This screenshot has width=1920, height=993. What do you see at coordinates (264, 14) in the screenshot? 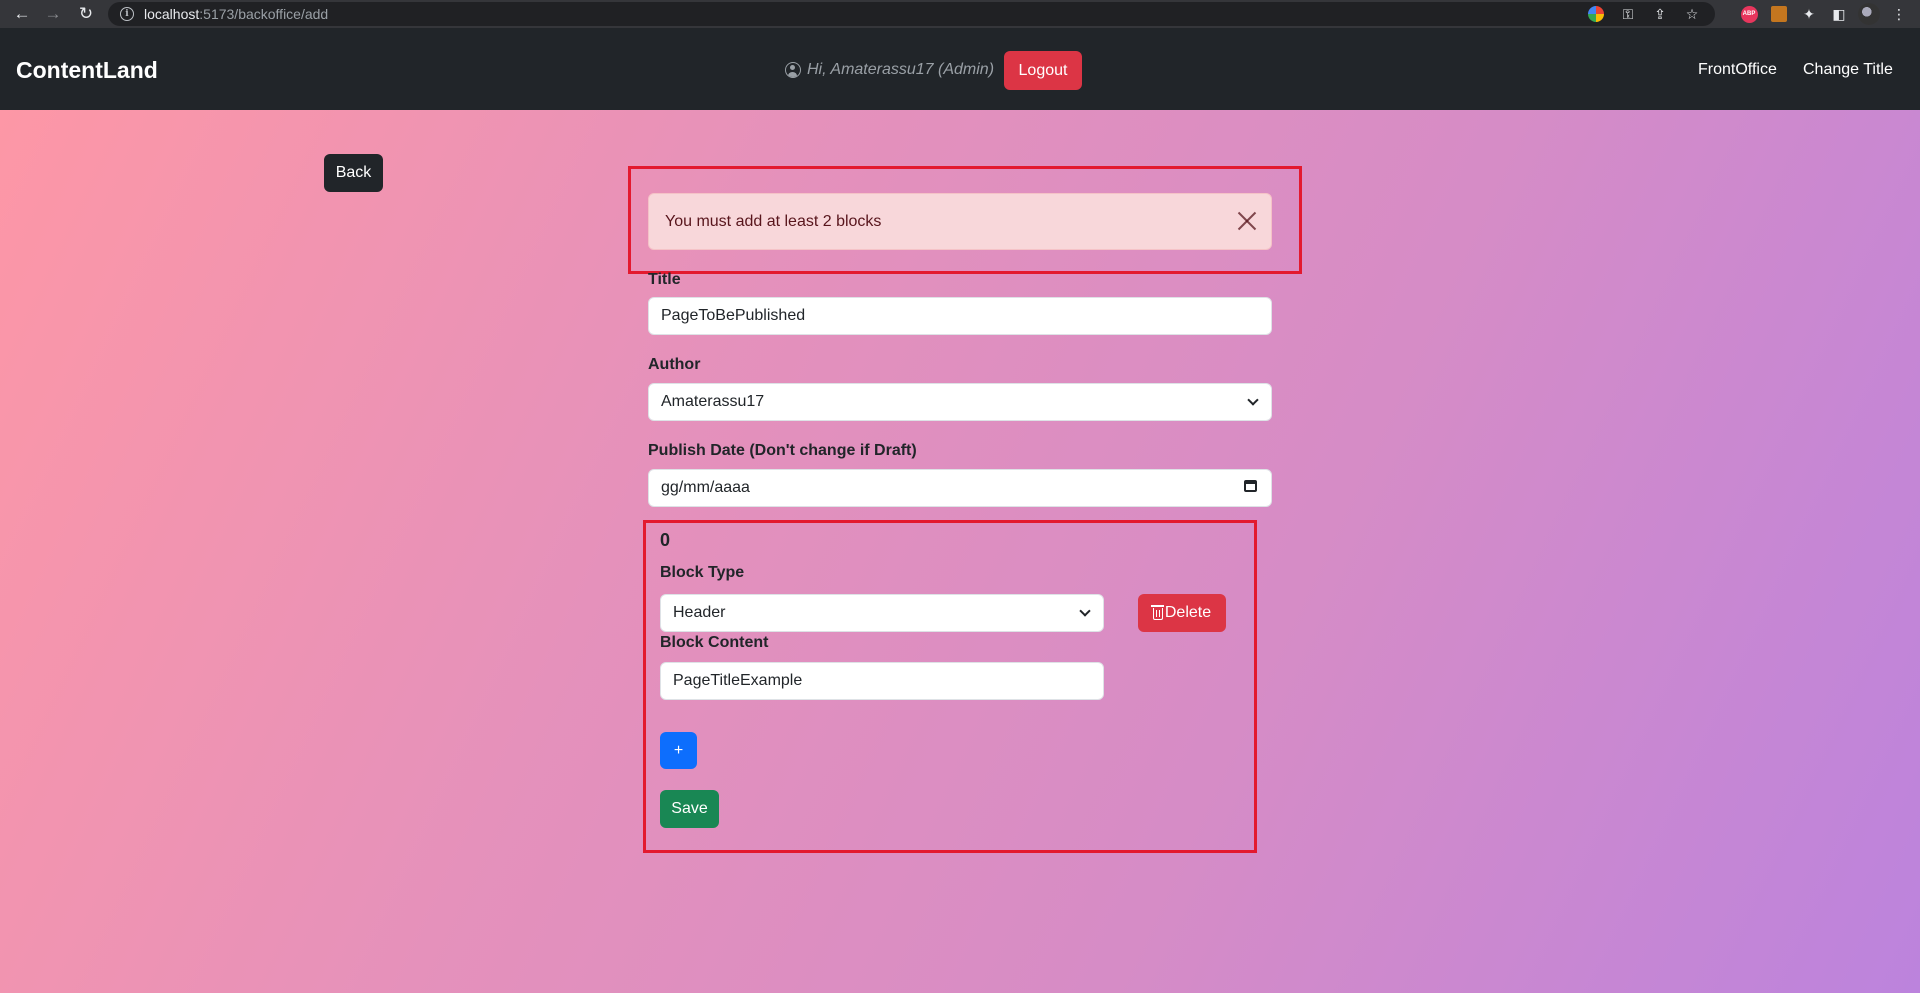
I see `url-path: :5173/backoffice/add` at bounding box center [264, 14].